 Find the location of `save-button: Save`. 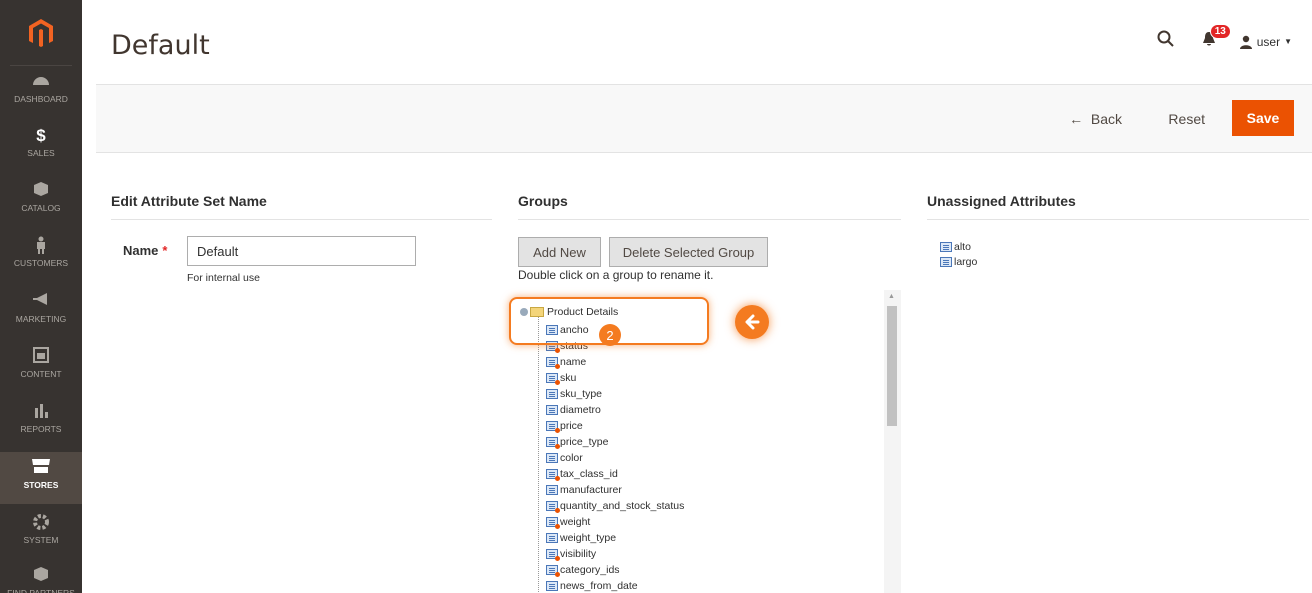

save-button: Save is located at coordinates (1263, 118).